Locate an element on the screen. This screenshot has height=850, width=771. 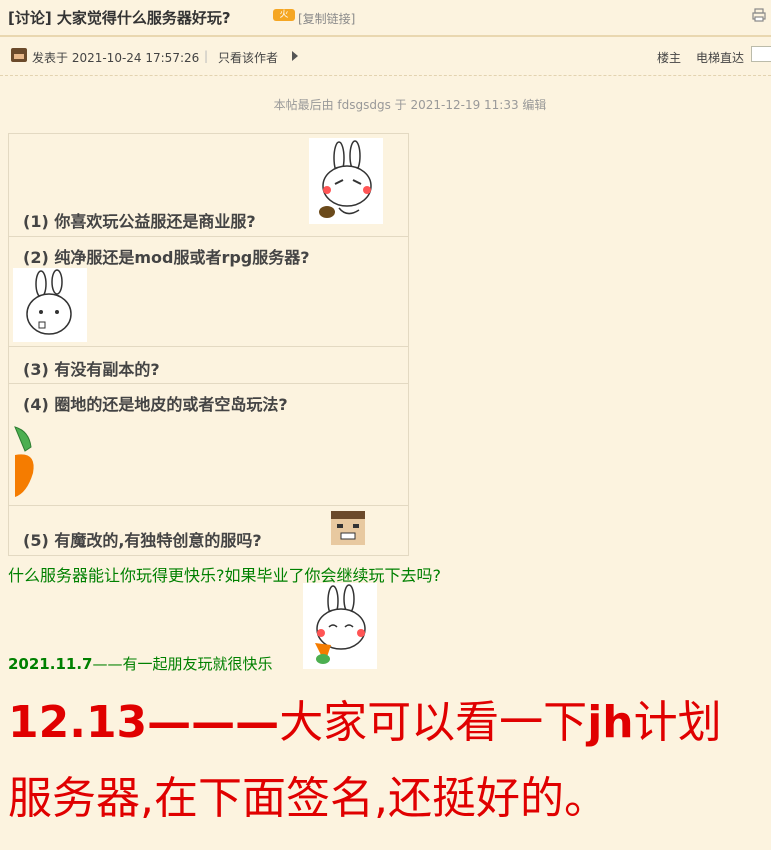
floor-label: 楼主 is located at coordinates (669, 58).